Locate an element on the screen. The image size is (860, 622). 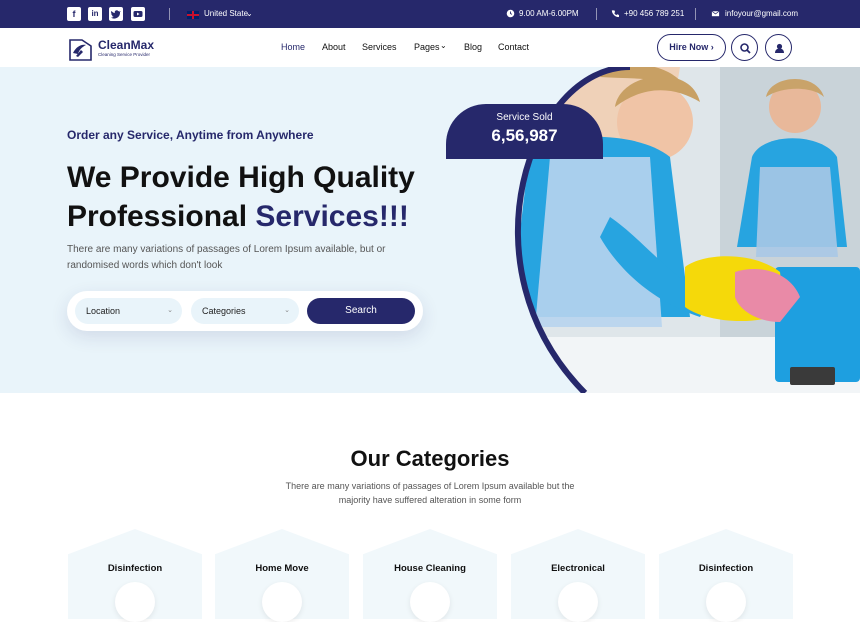
nav-contact: Contact is located at coordinates (513, 47).